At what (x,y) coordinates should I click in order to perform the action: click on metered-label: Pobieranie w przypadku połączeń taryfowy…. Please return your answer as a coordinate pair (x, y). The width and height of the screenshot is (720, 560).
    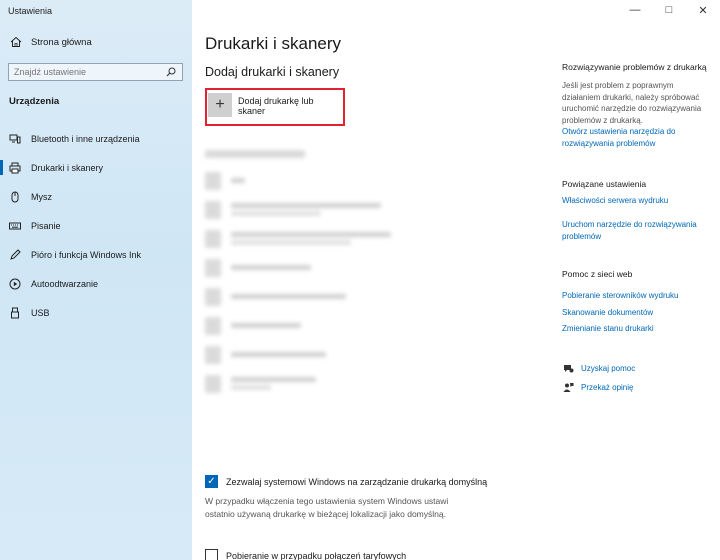
    Looking at the image, I should click on (316, 555).